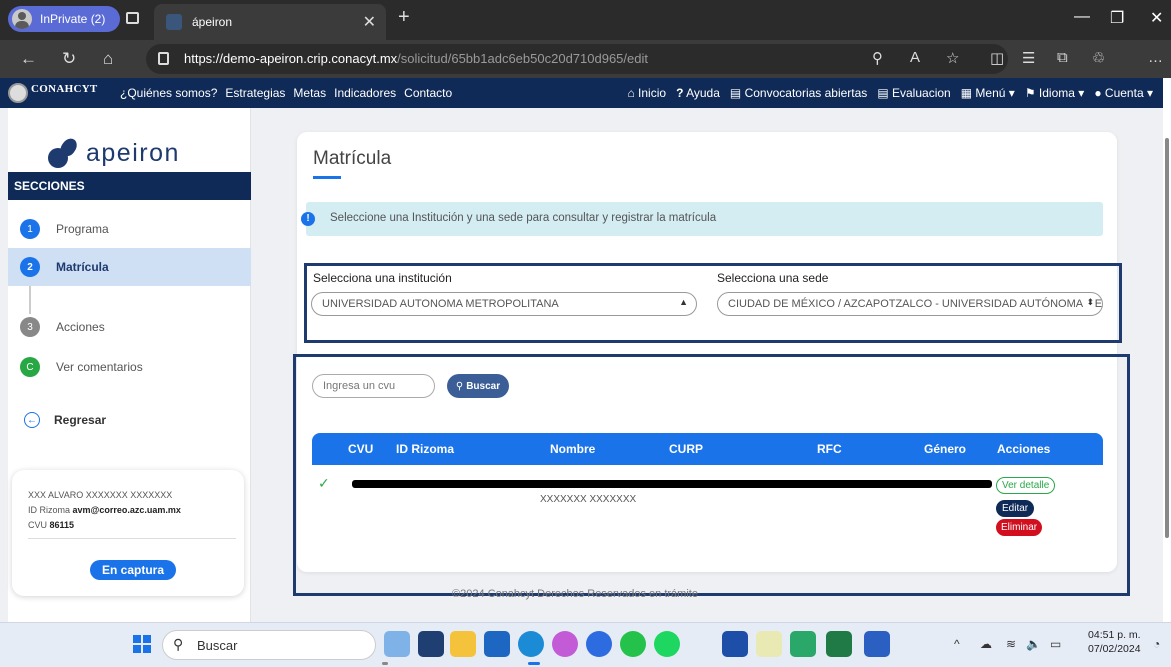 This screenshot has height=667, width=1171. Describe the element at coordinates (431, 644) in the screenshot. I see `app-icon` at that location.